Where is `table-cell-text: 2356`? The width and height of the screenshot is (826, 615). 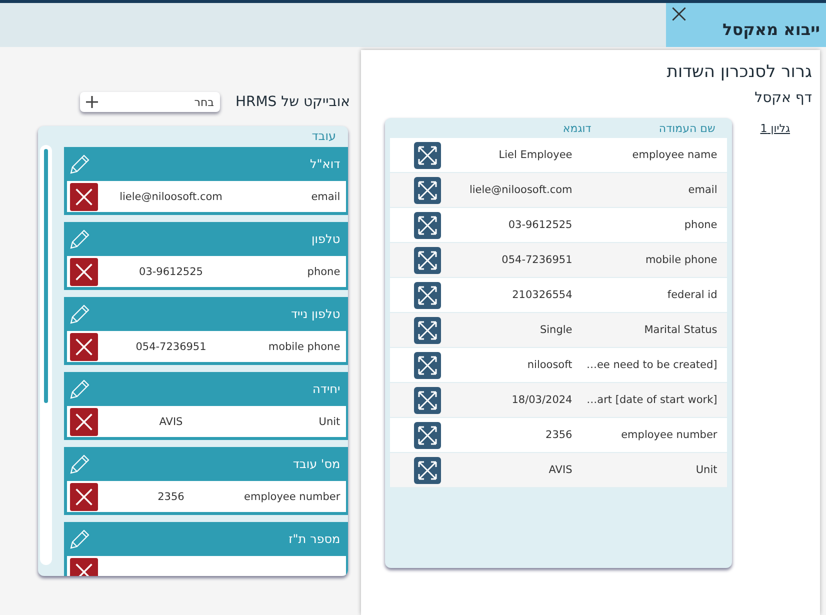 table-cell-text: 2356 is located at coordinates (559, 435).